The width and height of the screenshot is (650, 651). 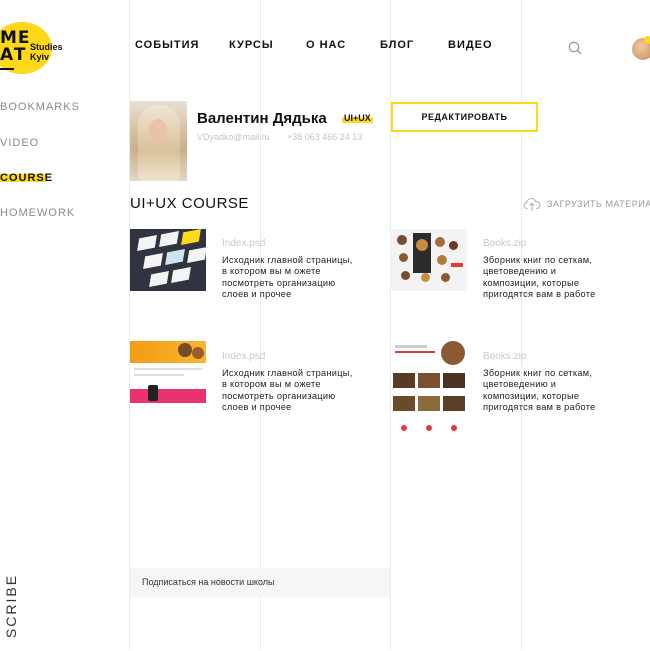 I want to click on upload-material-link: ЗАГРУЗИТЬ МАТЕРИАЛ, so click(x=598, y=204).